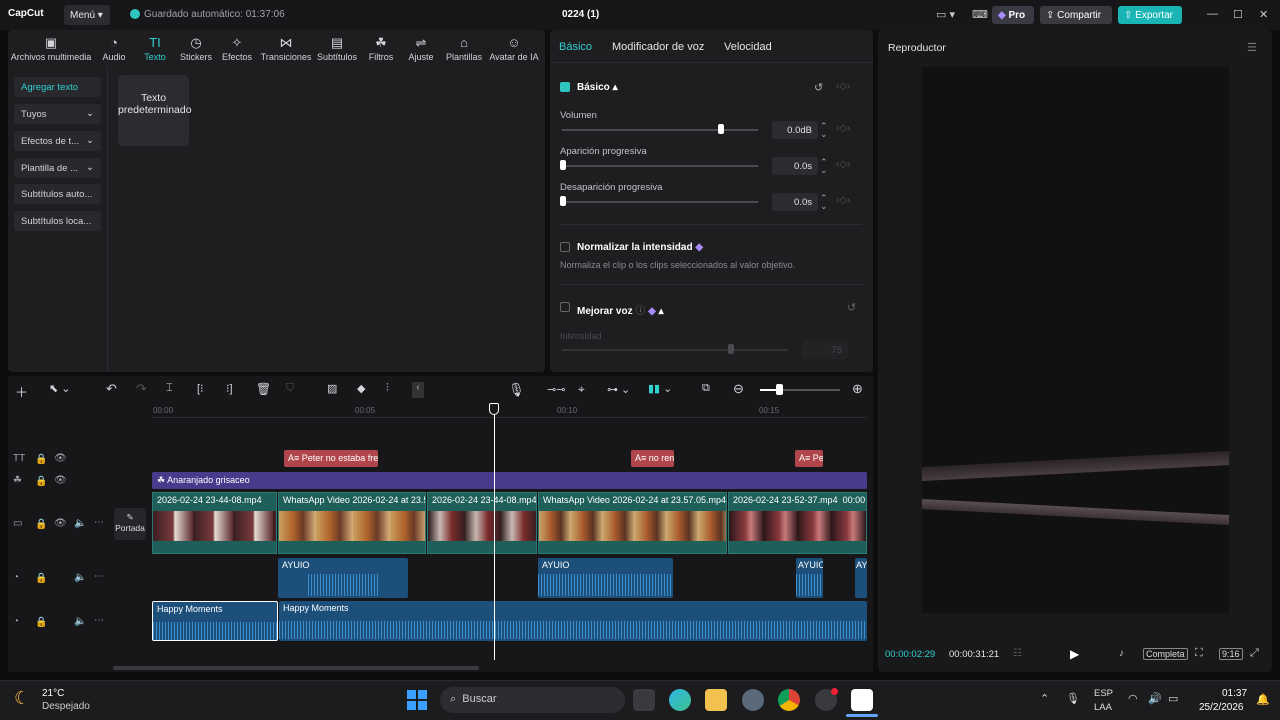  I want to click on fade-in-slider-knob, so click(563, 165).